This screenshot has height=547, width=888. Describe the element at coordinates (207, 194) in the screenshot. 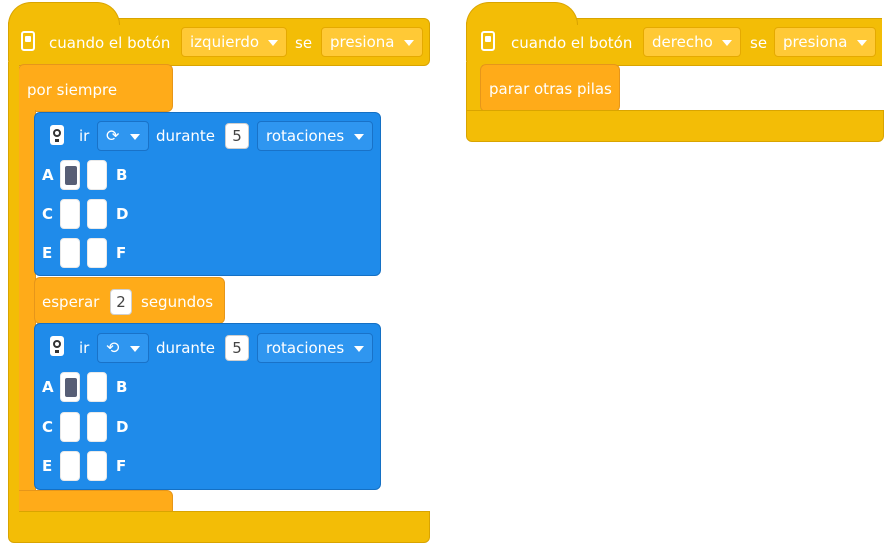

I see `motor-run-block: ir ⟳ durante 5 rotaciones A B C D E F` at that location.